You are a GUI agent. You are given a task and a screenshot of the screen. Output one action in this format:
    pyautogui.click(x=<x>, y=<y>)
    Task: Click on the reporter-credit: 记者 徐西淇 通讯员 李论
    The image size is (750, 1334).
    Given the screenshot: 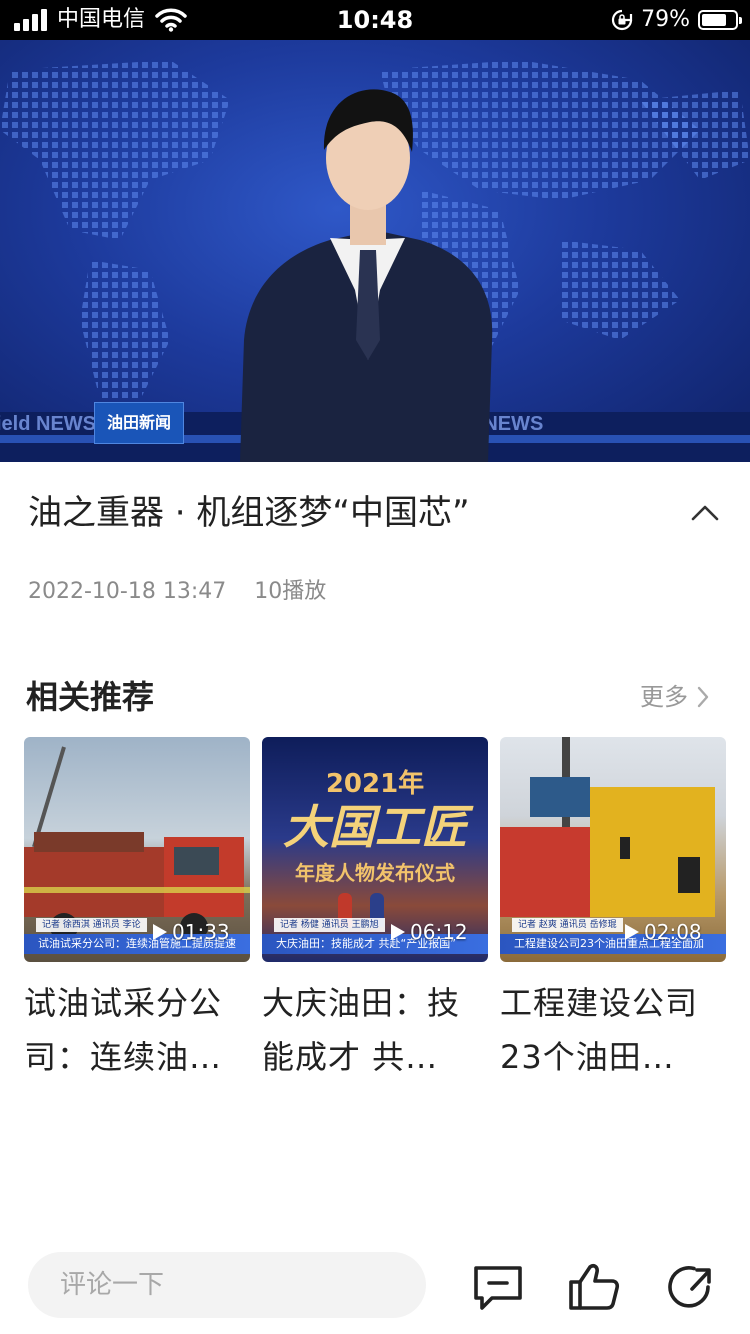 What is the action you would take?
    pyautogui.click(x=91, y=925)
    